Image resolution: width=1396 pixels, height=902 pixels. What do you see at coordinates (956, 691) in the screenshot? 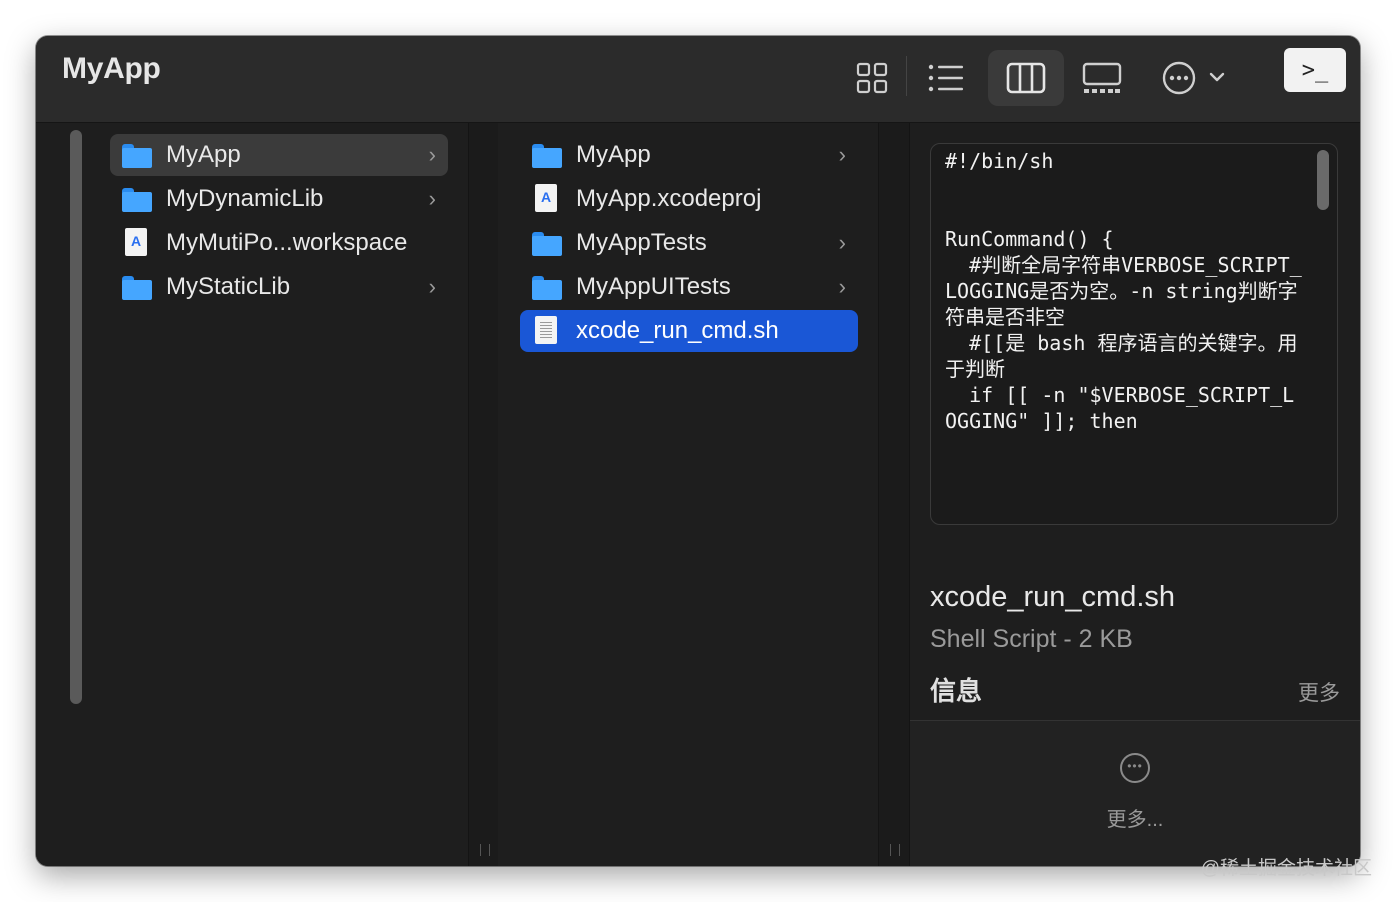
I see `info-heading: 信息` at bounding box center [956, 691].